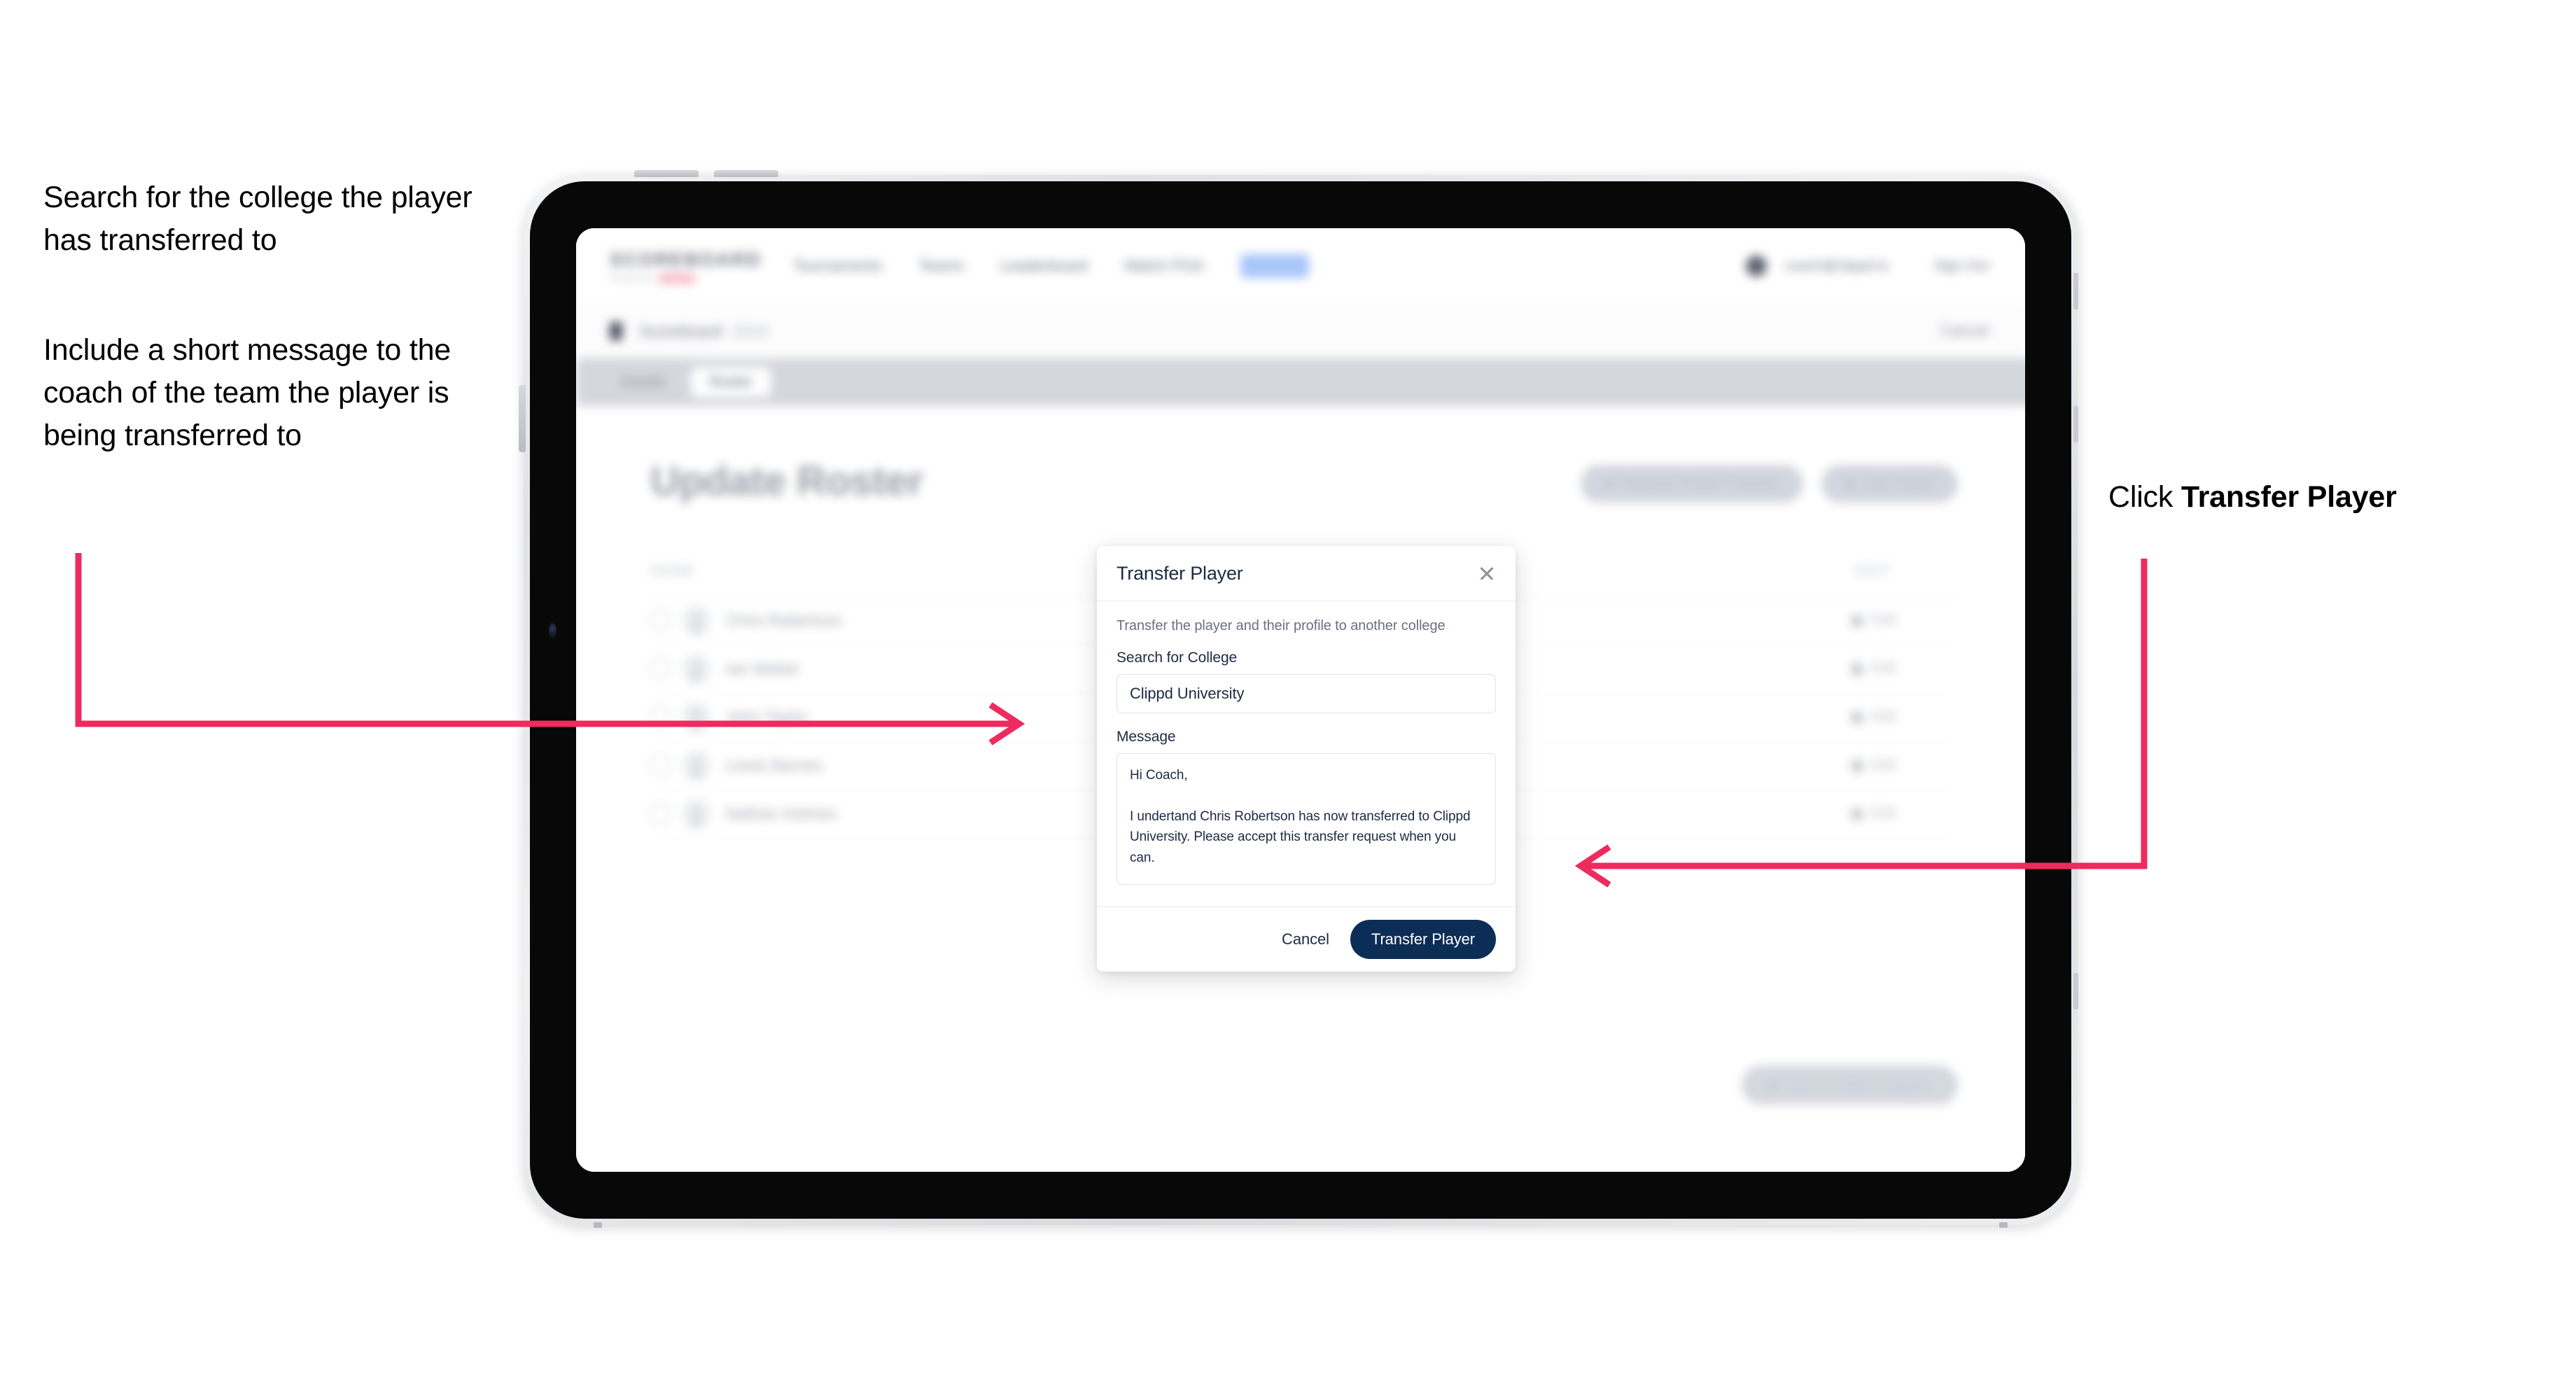  I want to click on message-textarea, so click(1306, 819).